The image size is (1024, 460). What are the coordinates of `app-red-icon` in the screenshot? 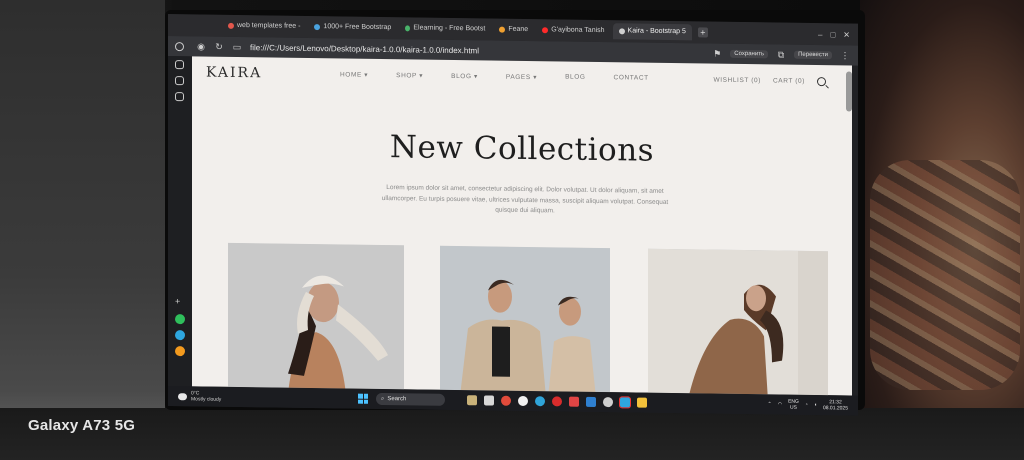 It's located at (574, 401).